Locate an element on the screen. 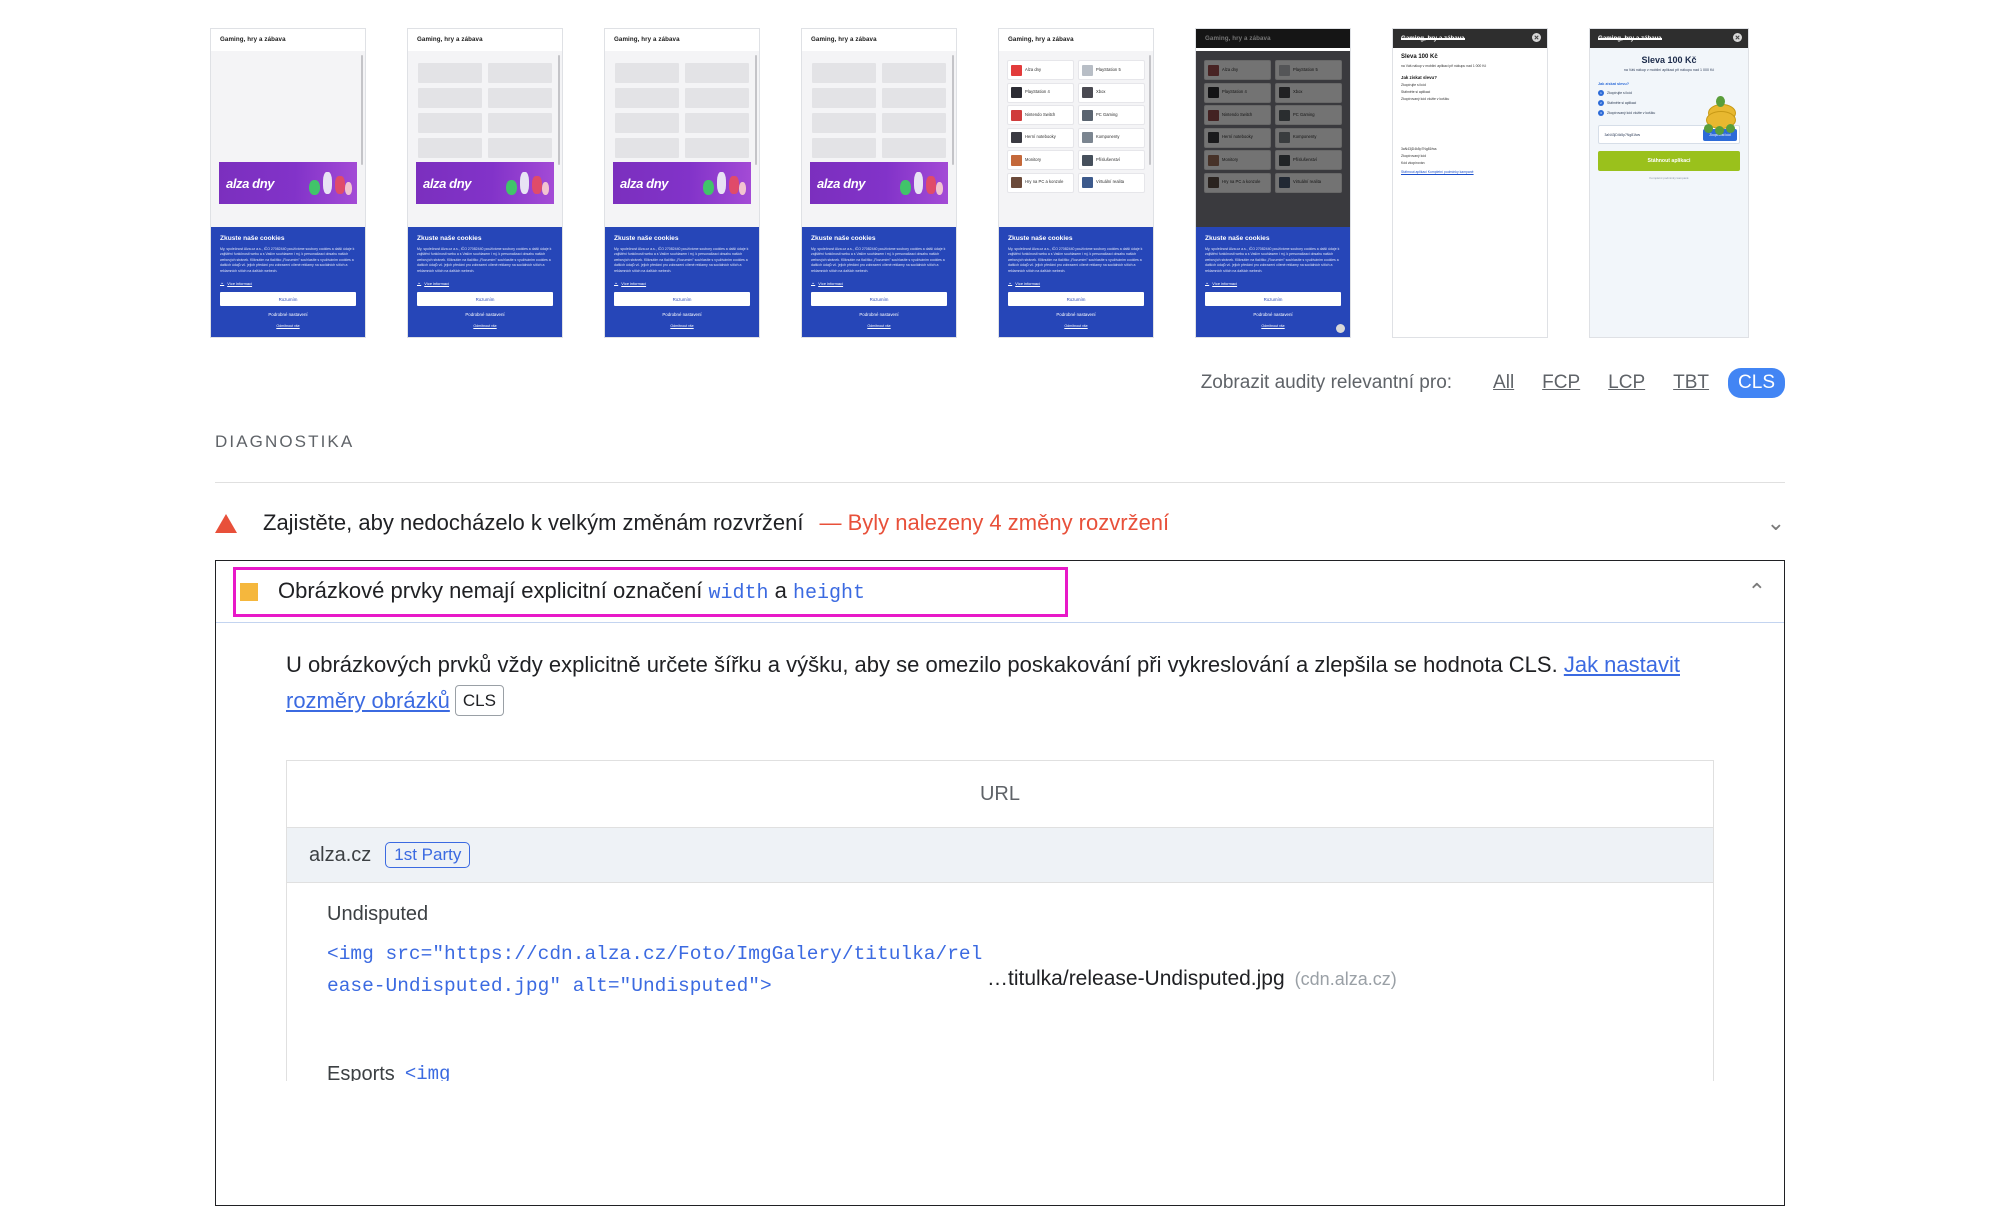 The height and width of the screenshot is (1206, 2000). category-label: PC Gaming is located at coordinates (1107, 114).